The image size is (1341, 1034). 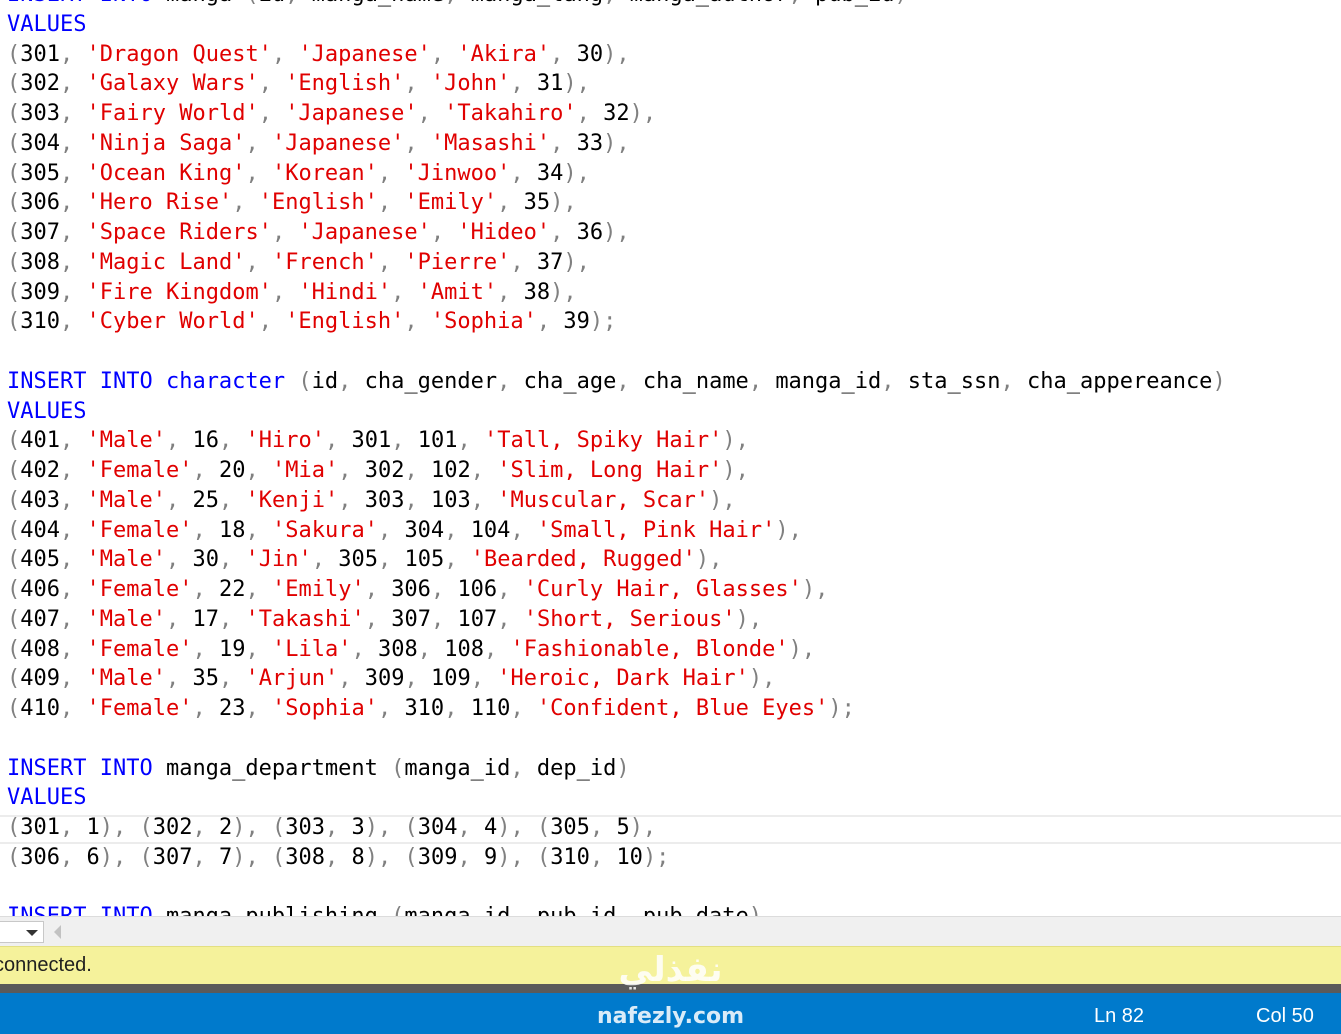 What do you see at coordinates (378, 3) in the screenshot?
I see `code-token: manga_name` at bounding box center [378, 3].